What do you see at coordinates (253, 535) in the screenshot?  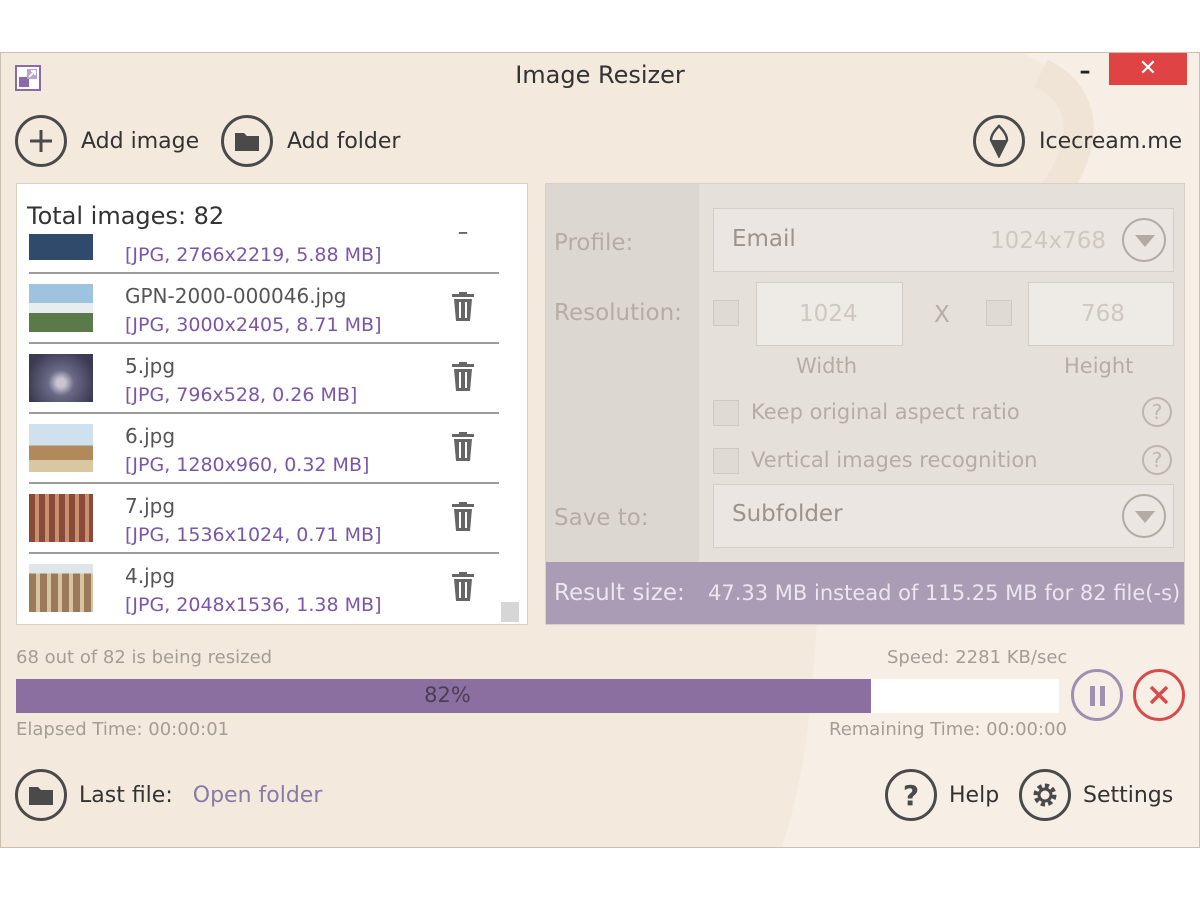 I see `image-info: [JPG, 1536x1024, 0.71 MB]` at bounding box center [253, 535].